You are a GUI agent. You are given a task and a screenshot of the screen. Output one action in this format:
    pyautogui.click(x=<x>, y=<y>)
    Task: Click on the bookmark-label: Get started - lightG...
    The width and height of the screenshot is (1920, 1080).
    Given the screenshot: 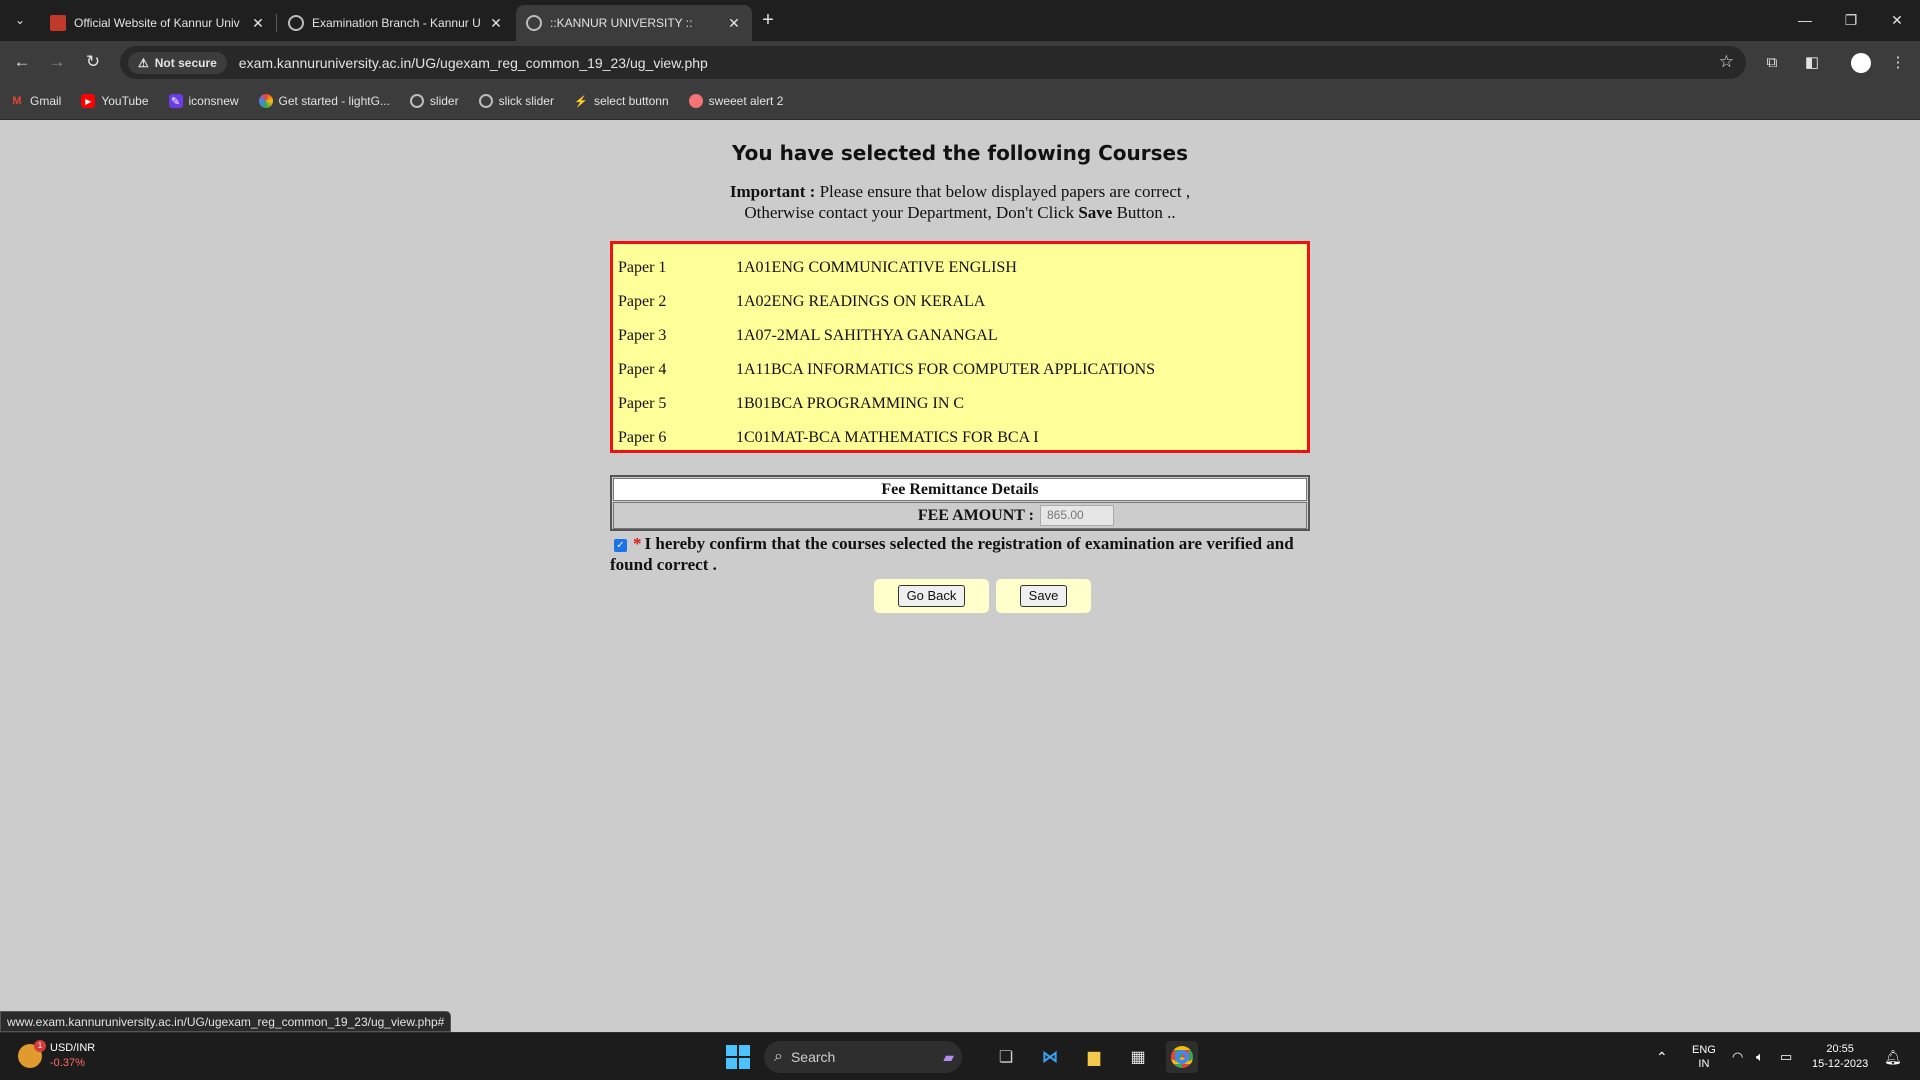 What is the action you would take?
    pyautogui.click(x=334, y=101)
    